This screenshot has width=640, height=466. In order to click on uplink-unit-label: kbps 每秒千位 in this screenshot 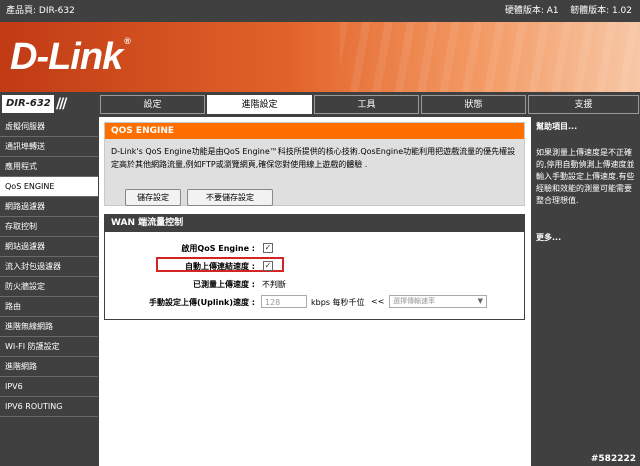, I will do `click(338, 302)`.